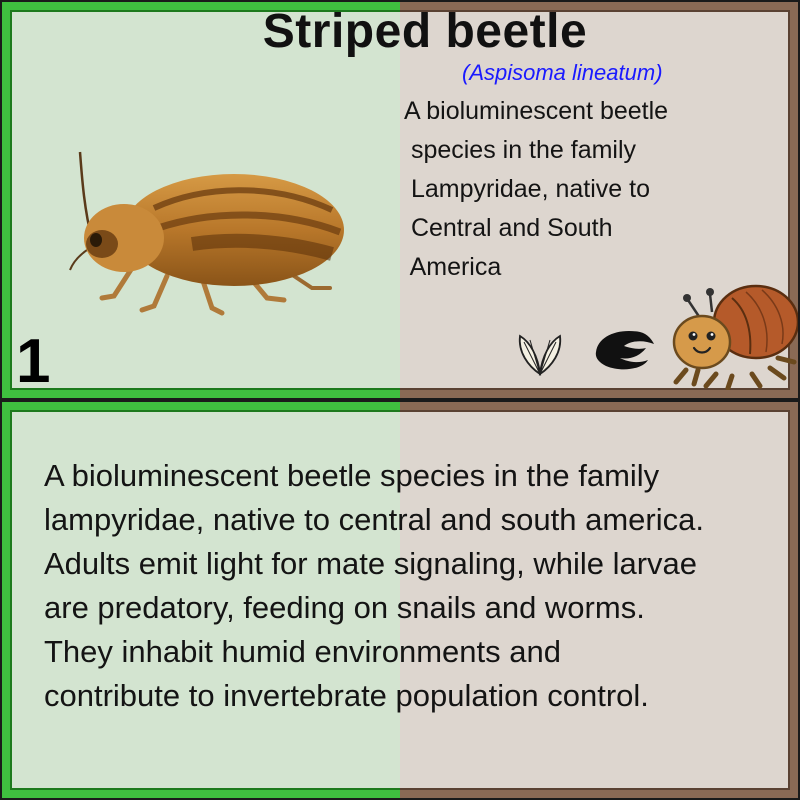 This screenshot has height=800, width=800. I want to click on short-description-line: Central and South, so click(508, 228).